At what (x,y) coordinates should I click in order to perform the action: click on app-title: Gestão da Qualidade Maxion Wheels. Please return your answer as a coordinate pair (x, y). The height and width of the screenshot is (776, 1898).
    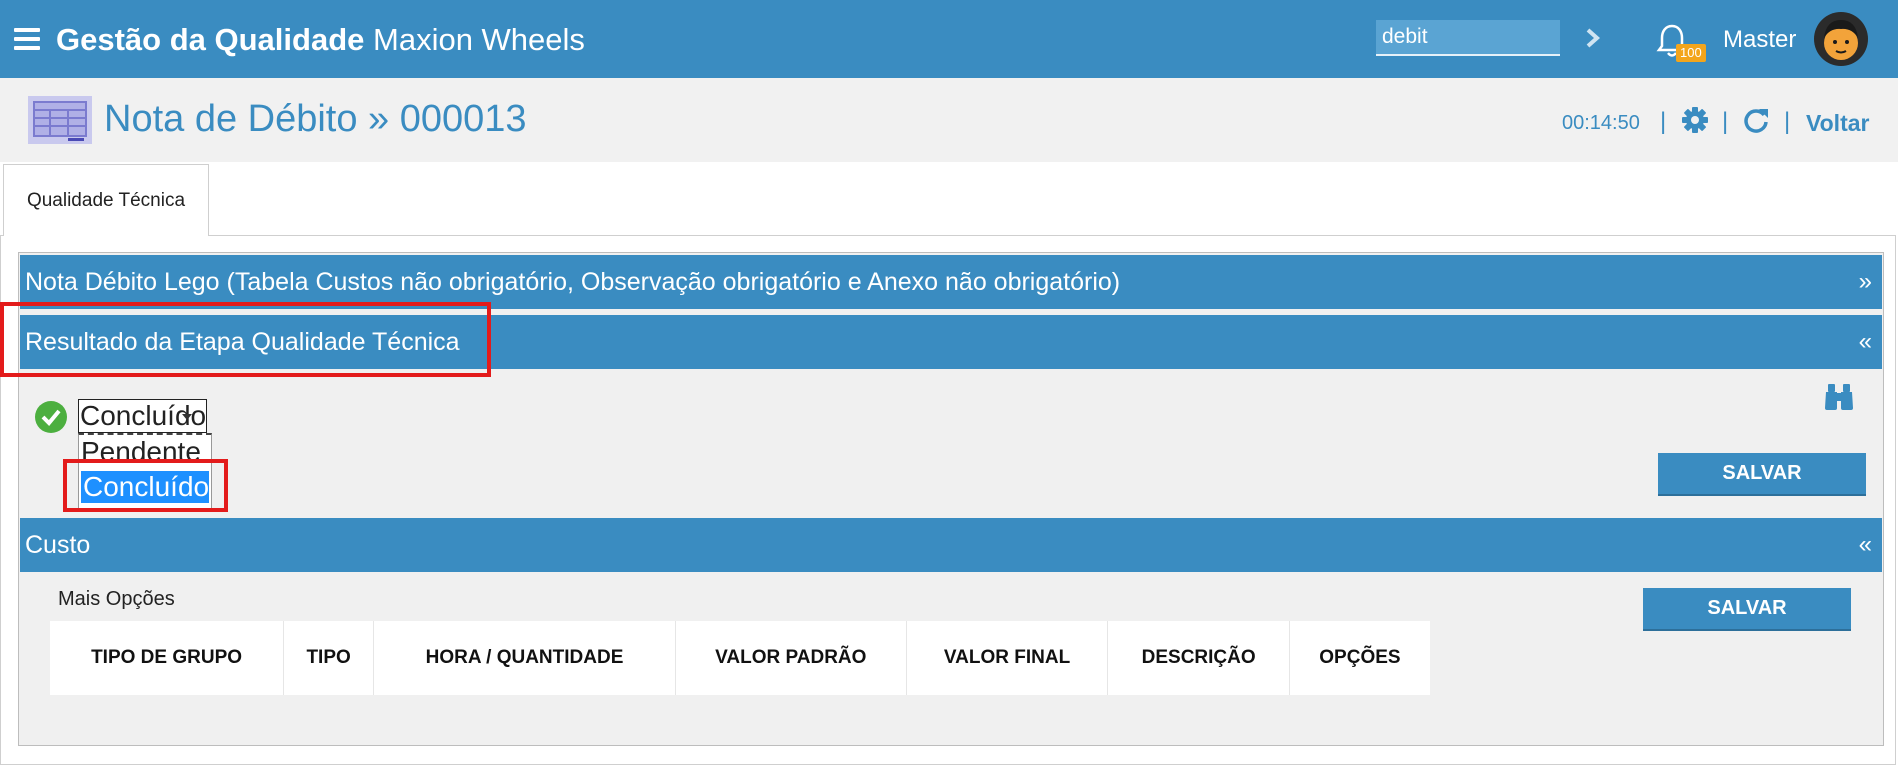
    Looking at the image, I should click on (320, 40).